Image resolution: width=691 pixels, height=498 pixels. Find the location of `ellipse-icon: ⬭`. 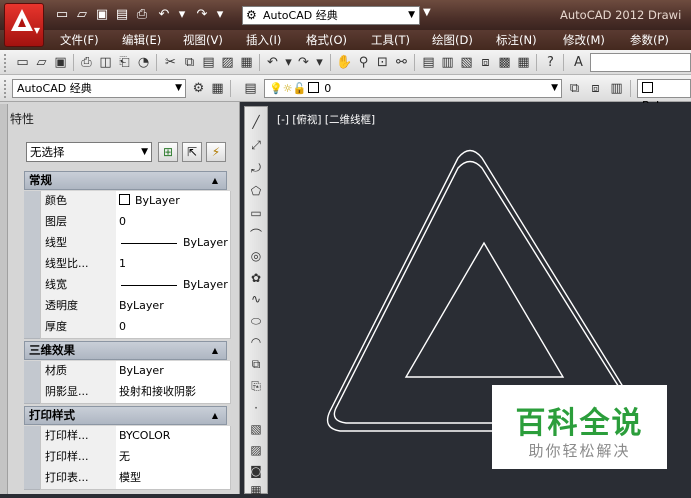

ellipse-icon: ⬭ is located at coordinates (256, 321).